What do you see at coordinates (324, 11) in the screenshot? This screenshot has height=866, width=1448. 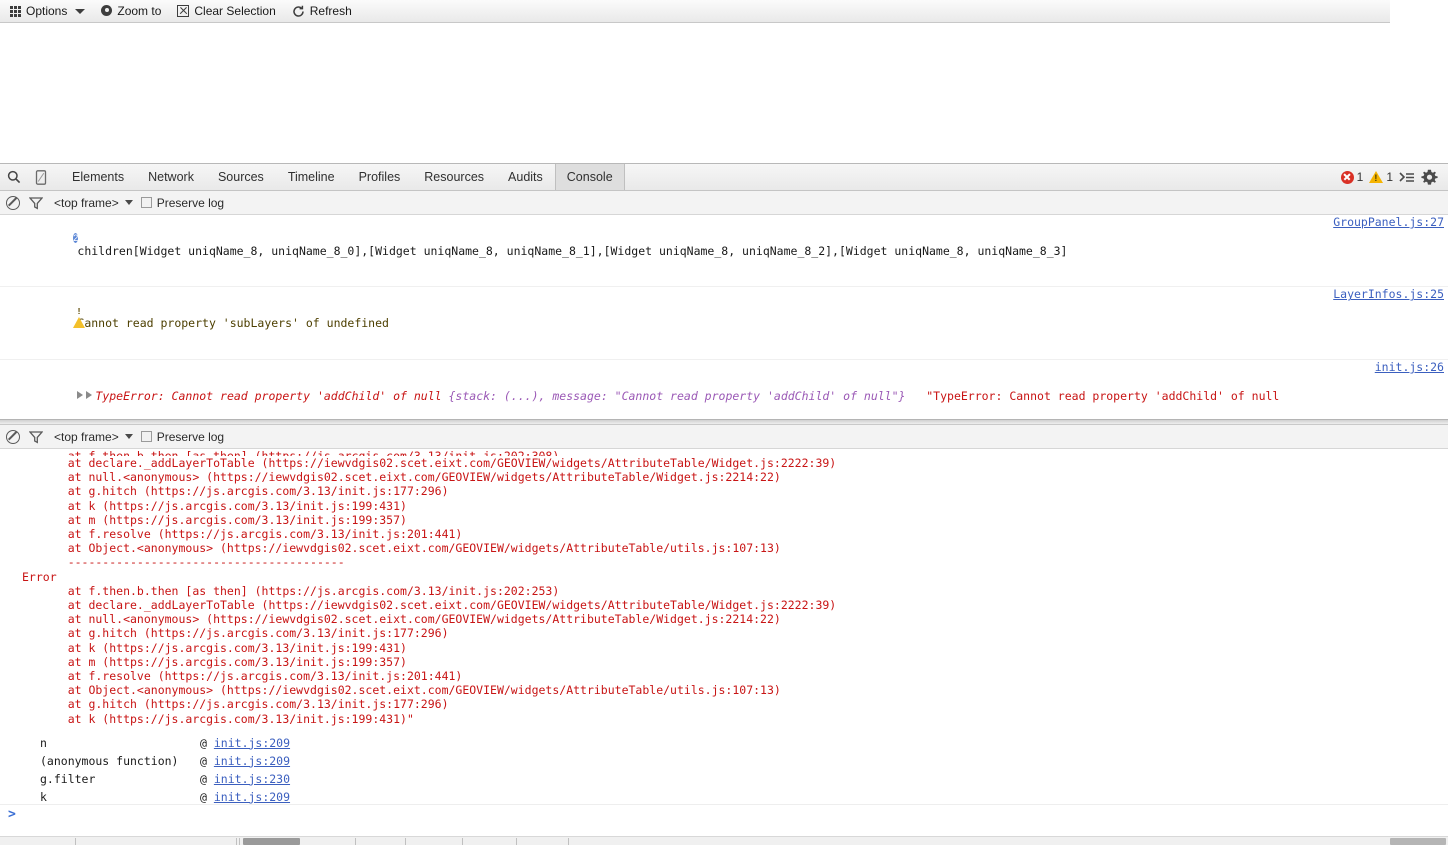 I see `refresh-button: Refresh` at bounding box center [324, 11].